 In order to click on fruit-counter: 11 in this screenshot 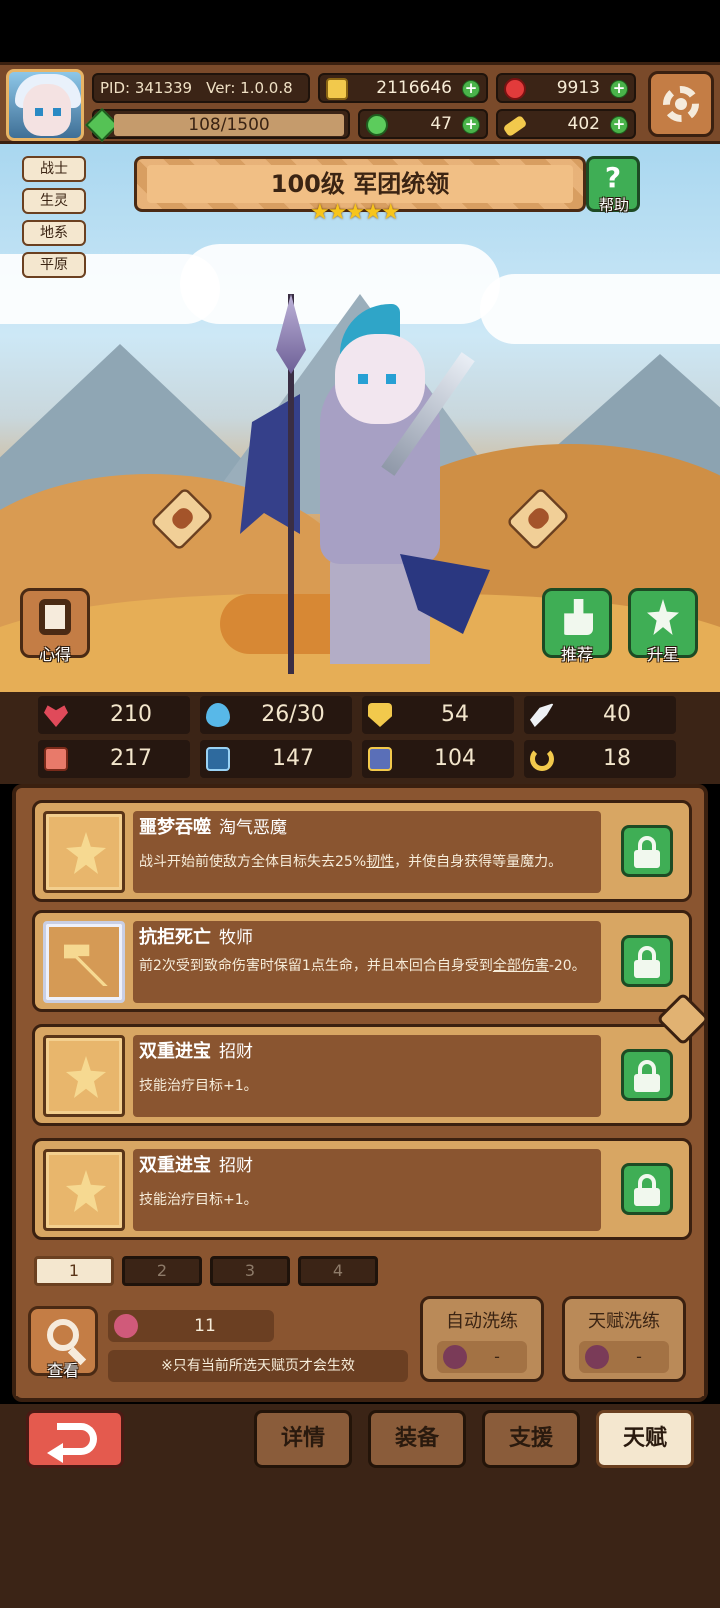, I will do `click(191, 1326)`.